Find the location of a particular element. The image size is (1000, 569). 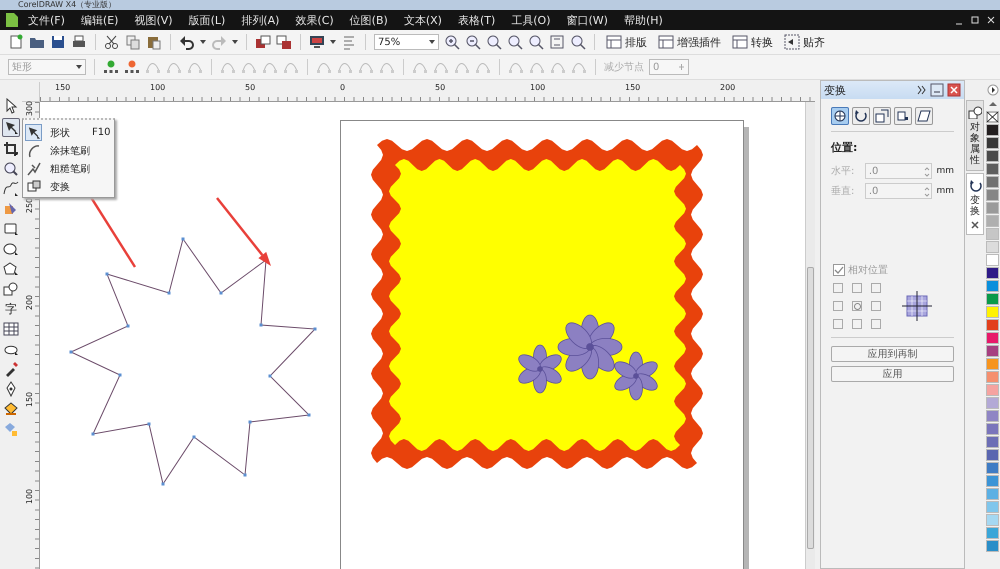

zoom-page-icon is located at coordinates (557, 42).